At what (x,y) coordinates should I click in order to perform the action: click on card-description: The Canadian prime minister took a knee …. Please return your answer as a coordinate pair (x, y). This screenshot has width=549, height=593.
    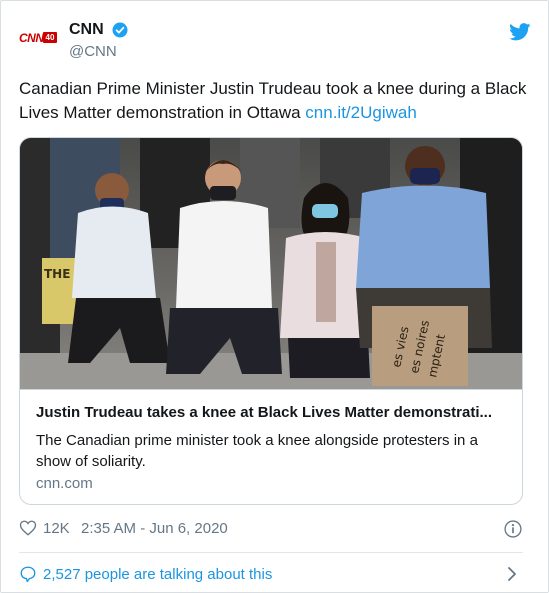
    Looking at the image, I should click on (257, 451).